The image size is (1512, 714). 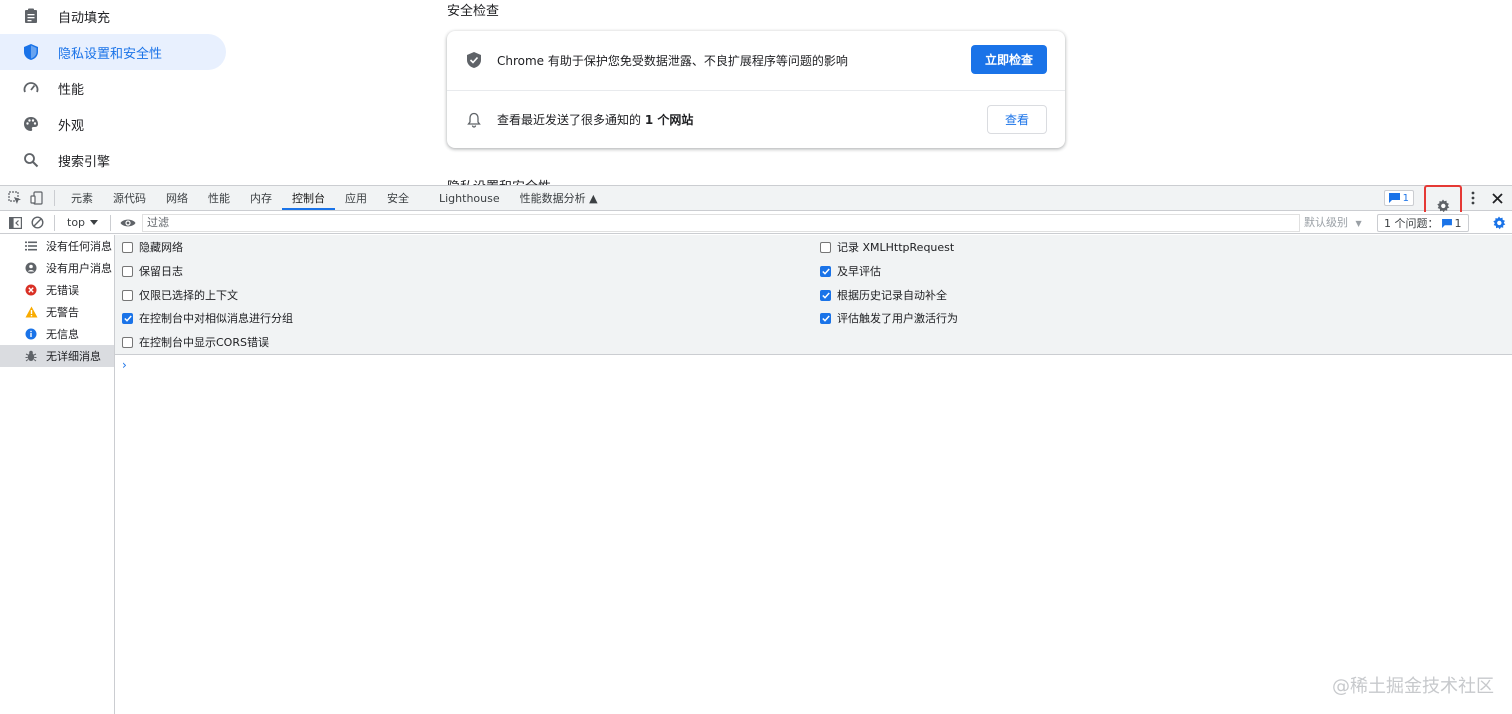 I want to click on sidebar-item-label: 无信息, so click(x=62, y=334).